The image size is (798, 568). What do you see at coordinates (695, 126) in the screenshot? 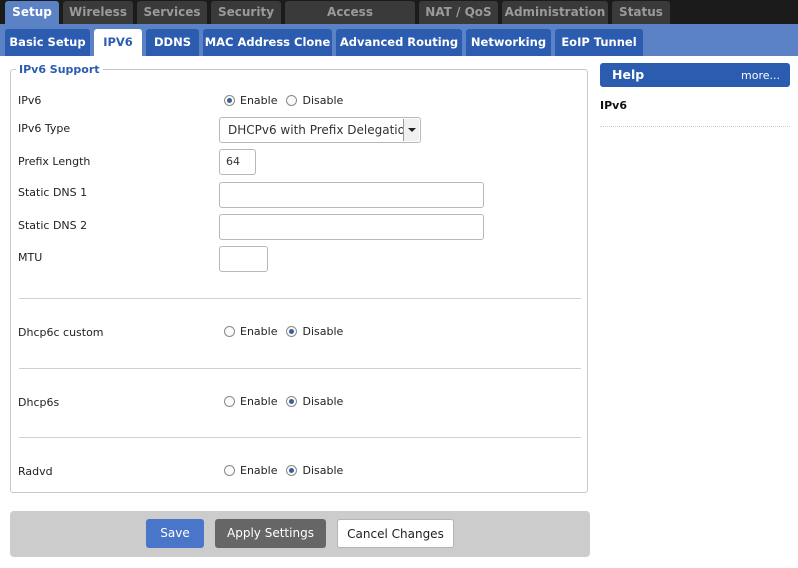
I see `help-divider` at bounding box center [695, 126].